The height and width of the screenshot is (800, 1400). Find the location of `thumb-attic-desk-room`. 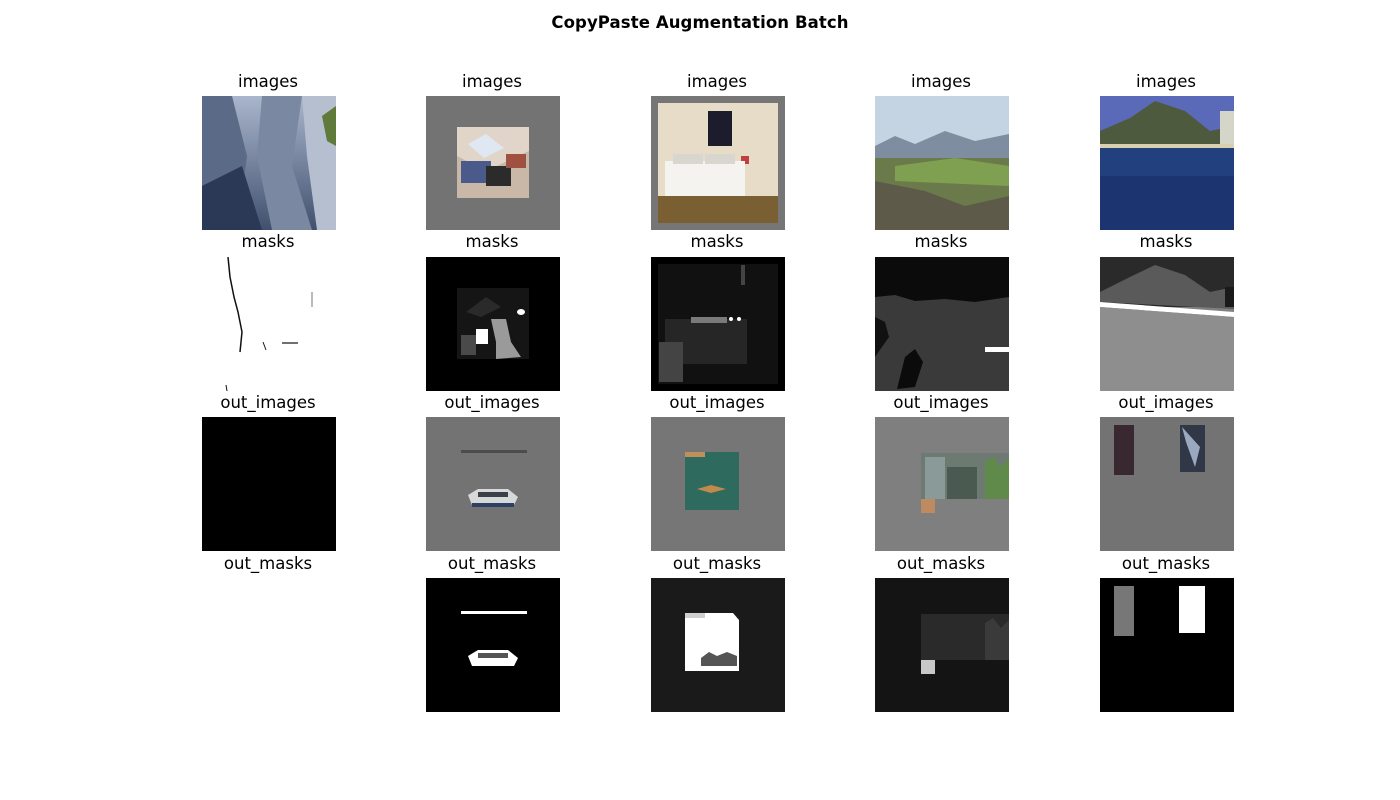

thumb-attic-desk-room is located at coordinates (493, 163).